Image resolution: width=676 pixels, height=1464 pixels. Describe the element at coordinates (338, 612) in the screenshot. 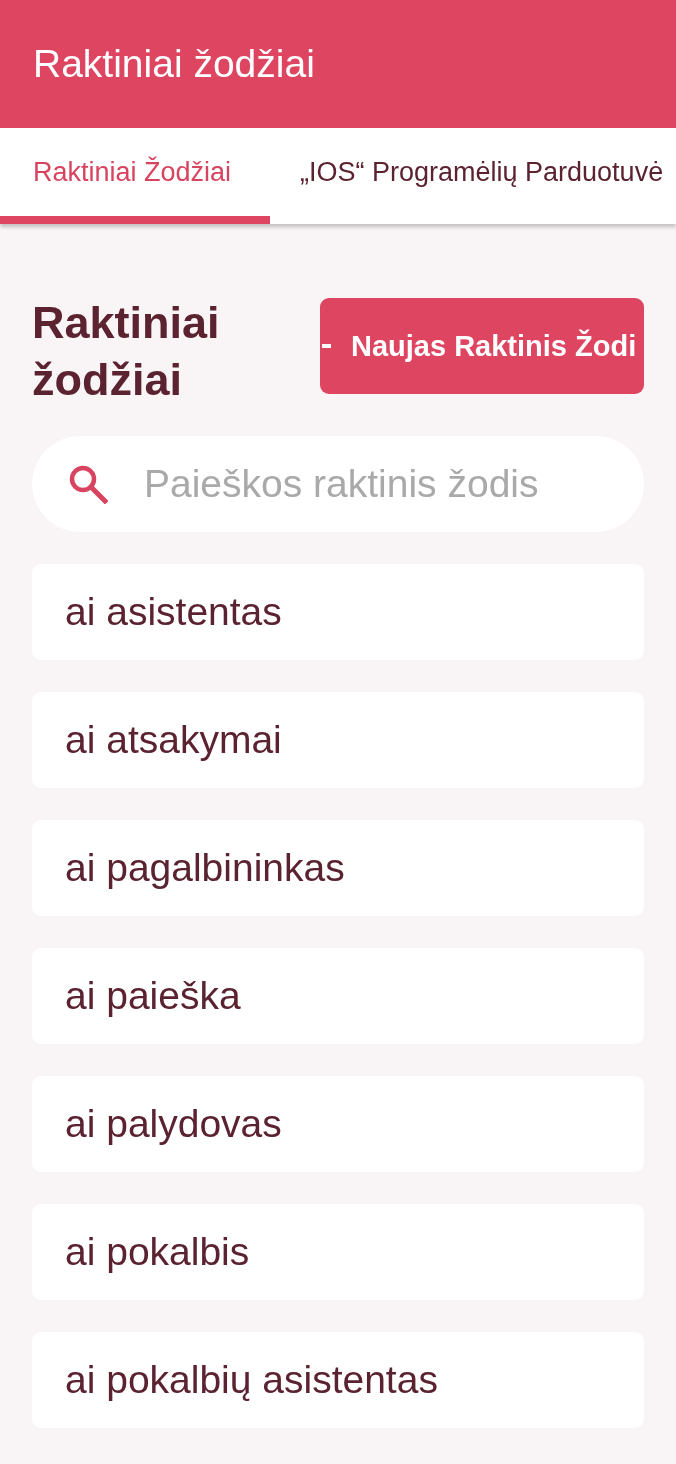

I see `keyword-item: ai asistentas` at that location.